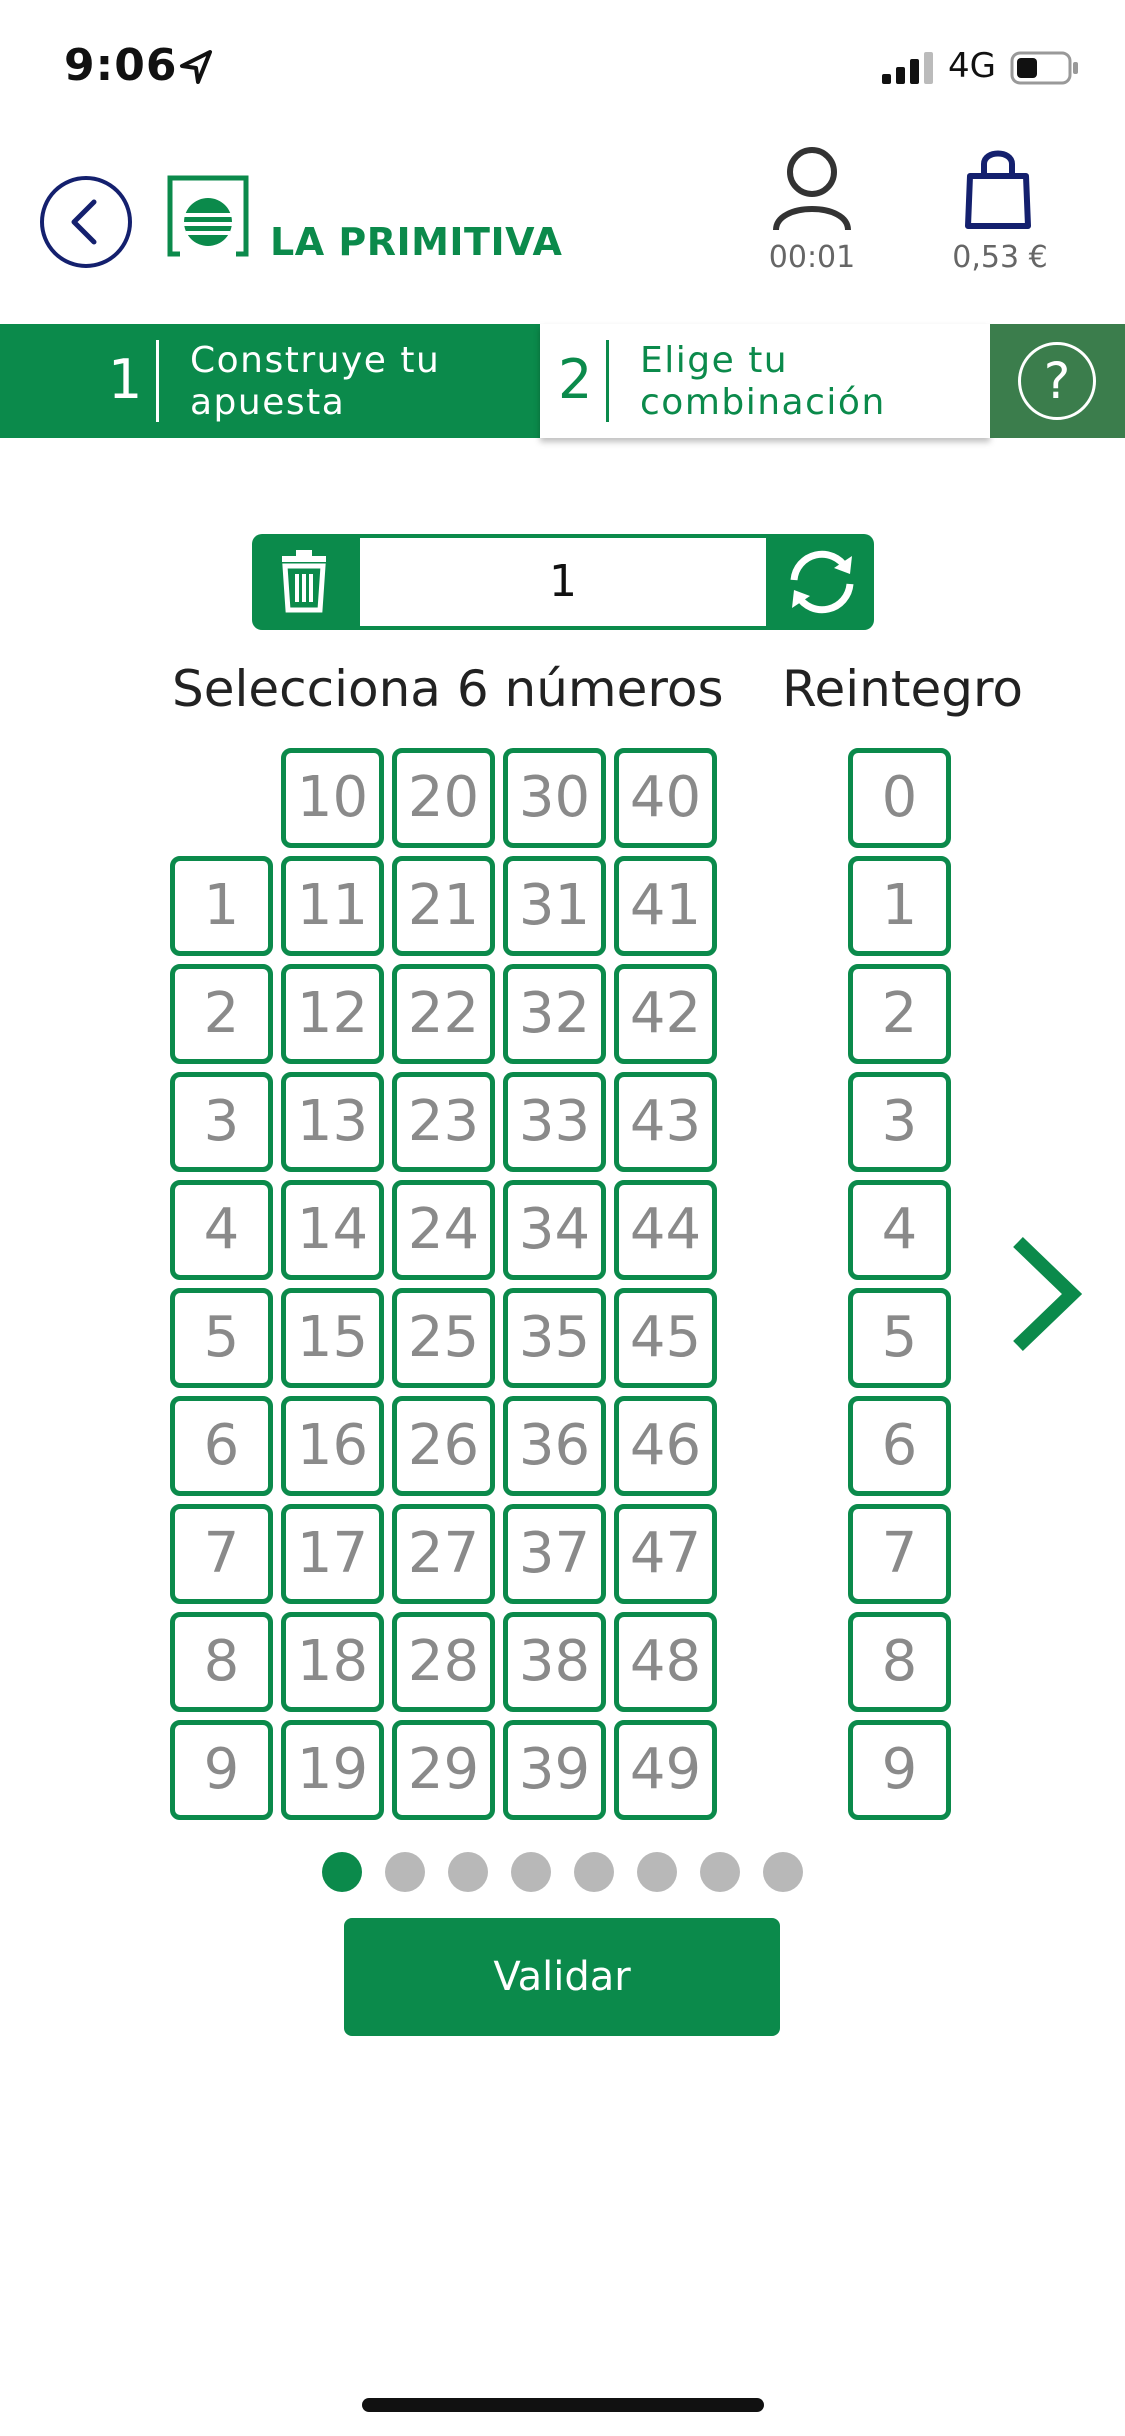 The height and width of the screenshot is (2436, 1125). What do you see at coordinates (998, 188) in the screenshot?
I see `shopping-bag-icon` at bounding box center [998, 188].